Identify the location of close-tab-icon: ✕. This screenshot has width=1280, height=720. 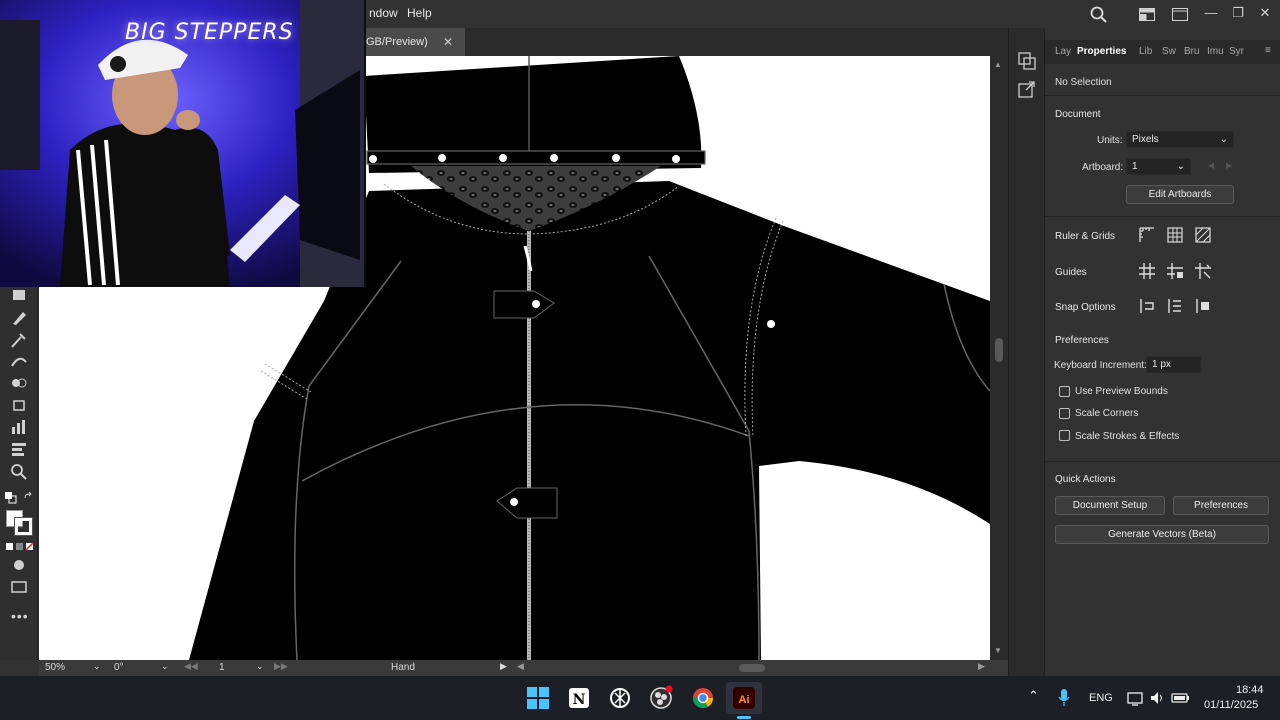
(448, 42).